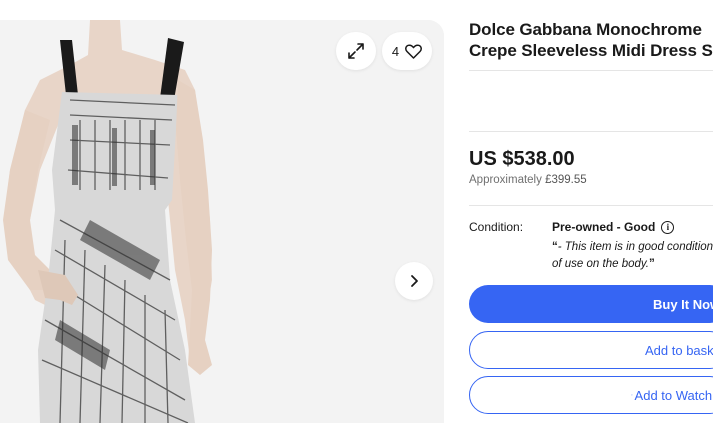 This screenshot has height=423, width=713. I want to click on approx-label: Approximately, so click(505, 180).